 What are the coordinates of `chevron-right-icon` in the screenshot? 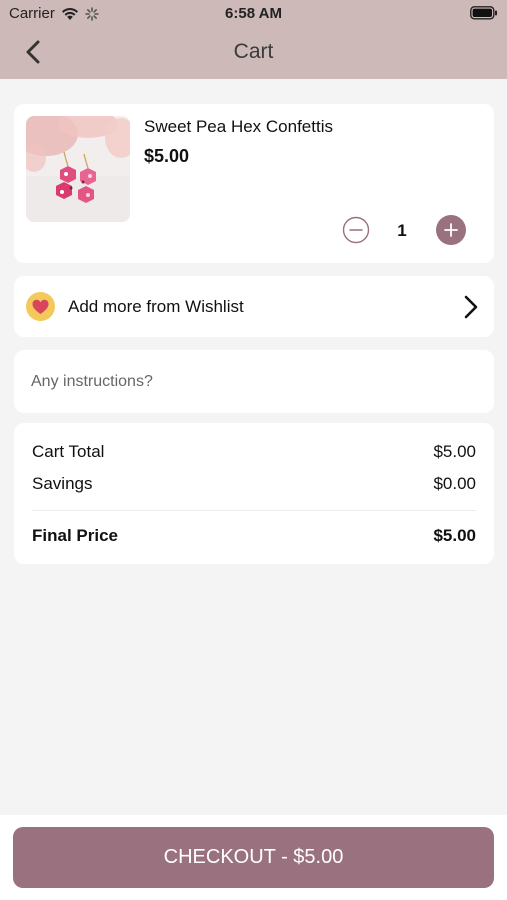 It's located at (471, 307).